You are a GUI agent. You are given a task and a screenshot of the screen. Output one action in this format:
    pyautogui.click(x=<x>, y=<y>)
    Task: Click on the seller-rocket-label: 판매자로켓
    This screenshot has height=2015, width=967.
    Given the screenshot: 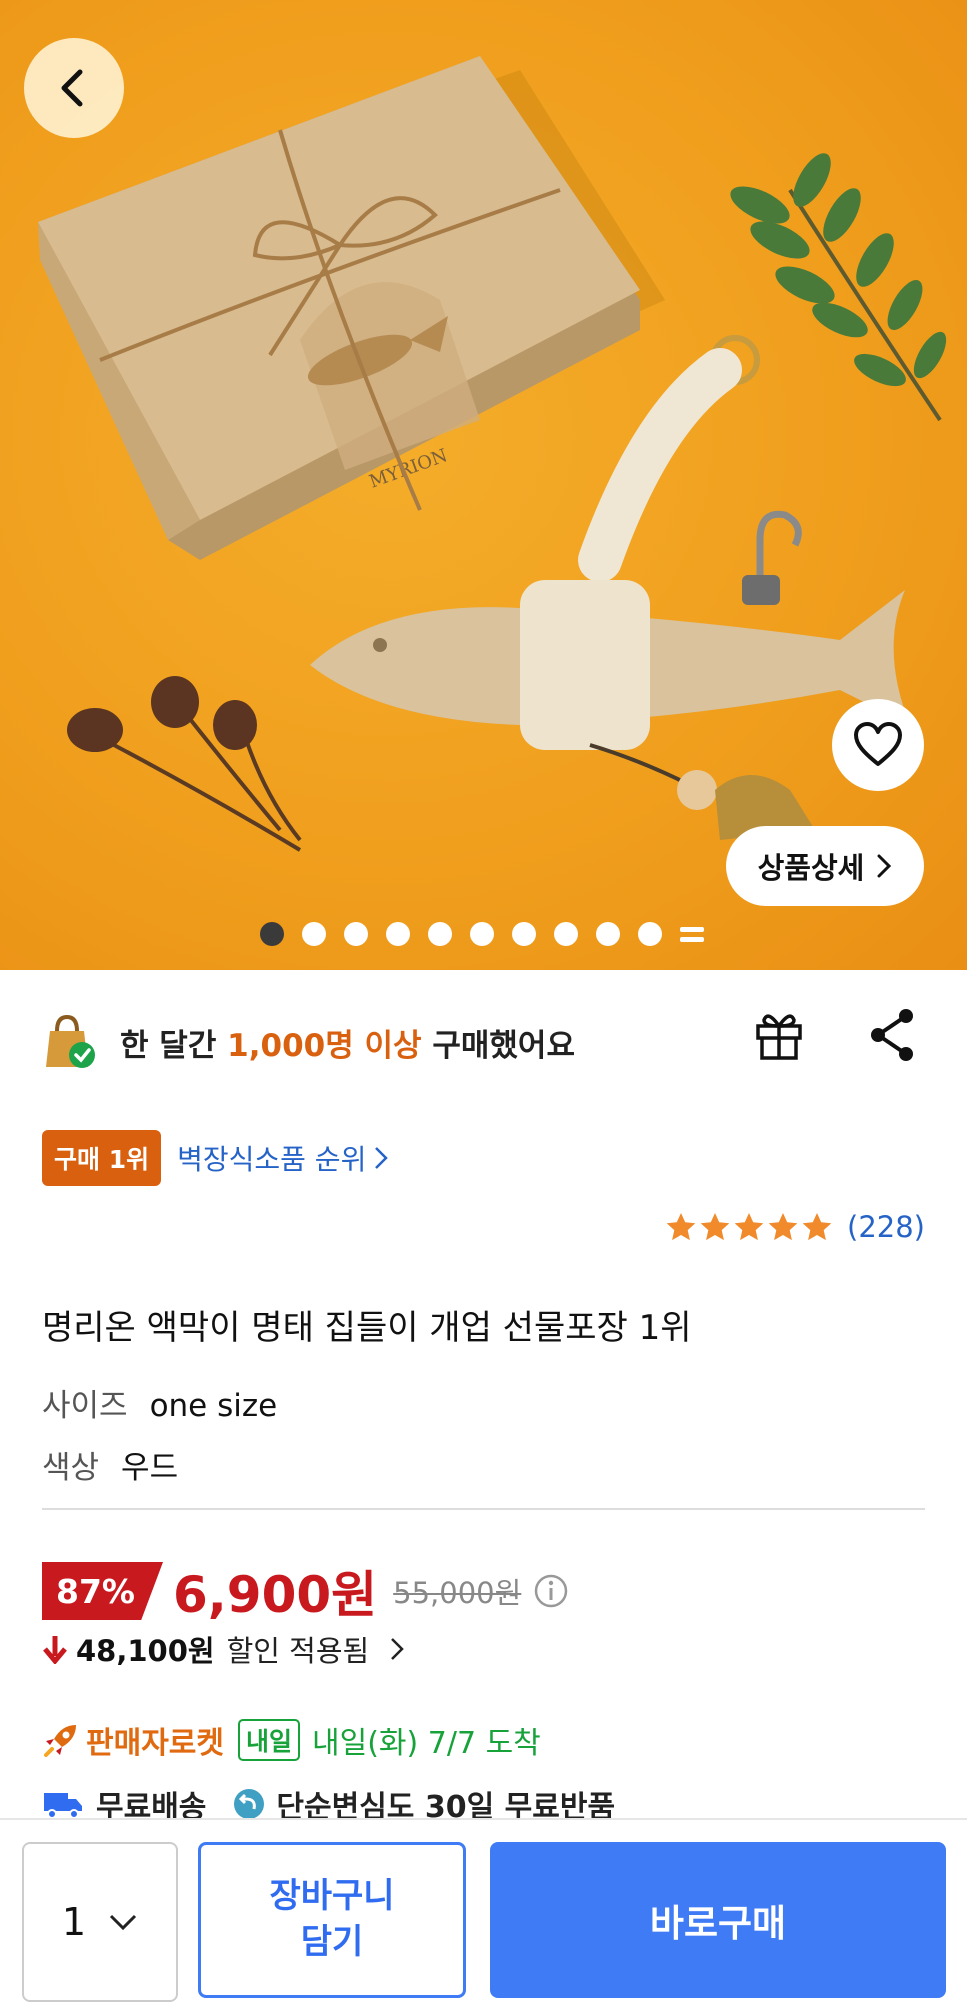 What is the action you would take?
    pyautogui.click(x=155, y=1743)
    